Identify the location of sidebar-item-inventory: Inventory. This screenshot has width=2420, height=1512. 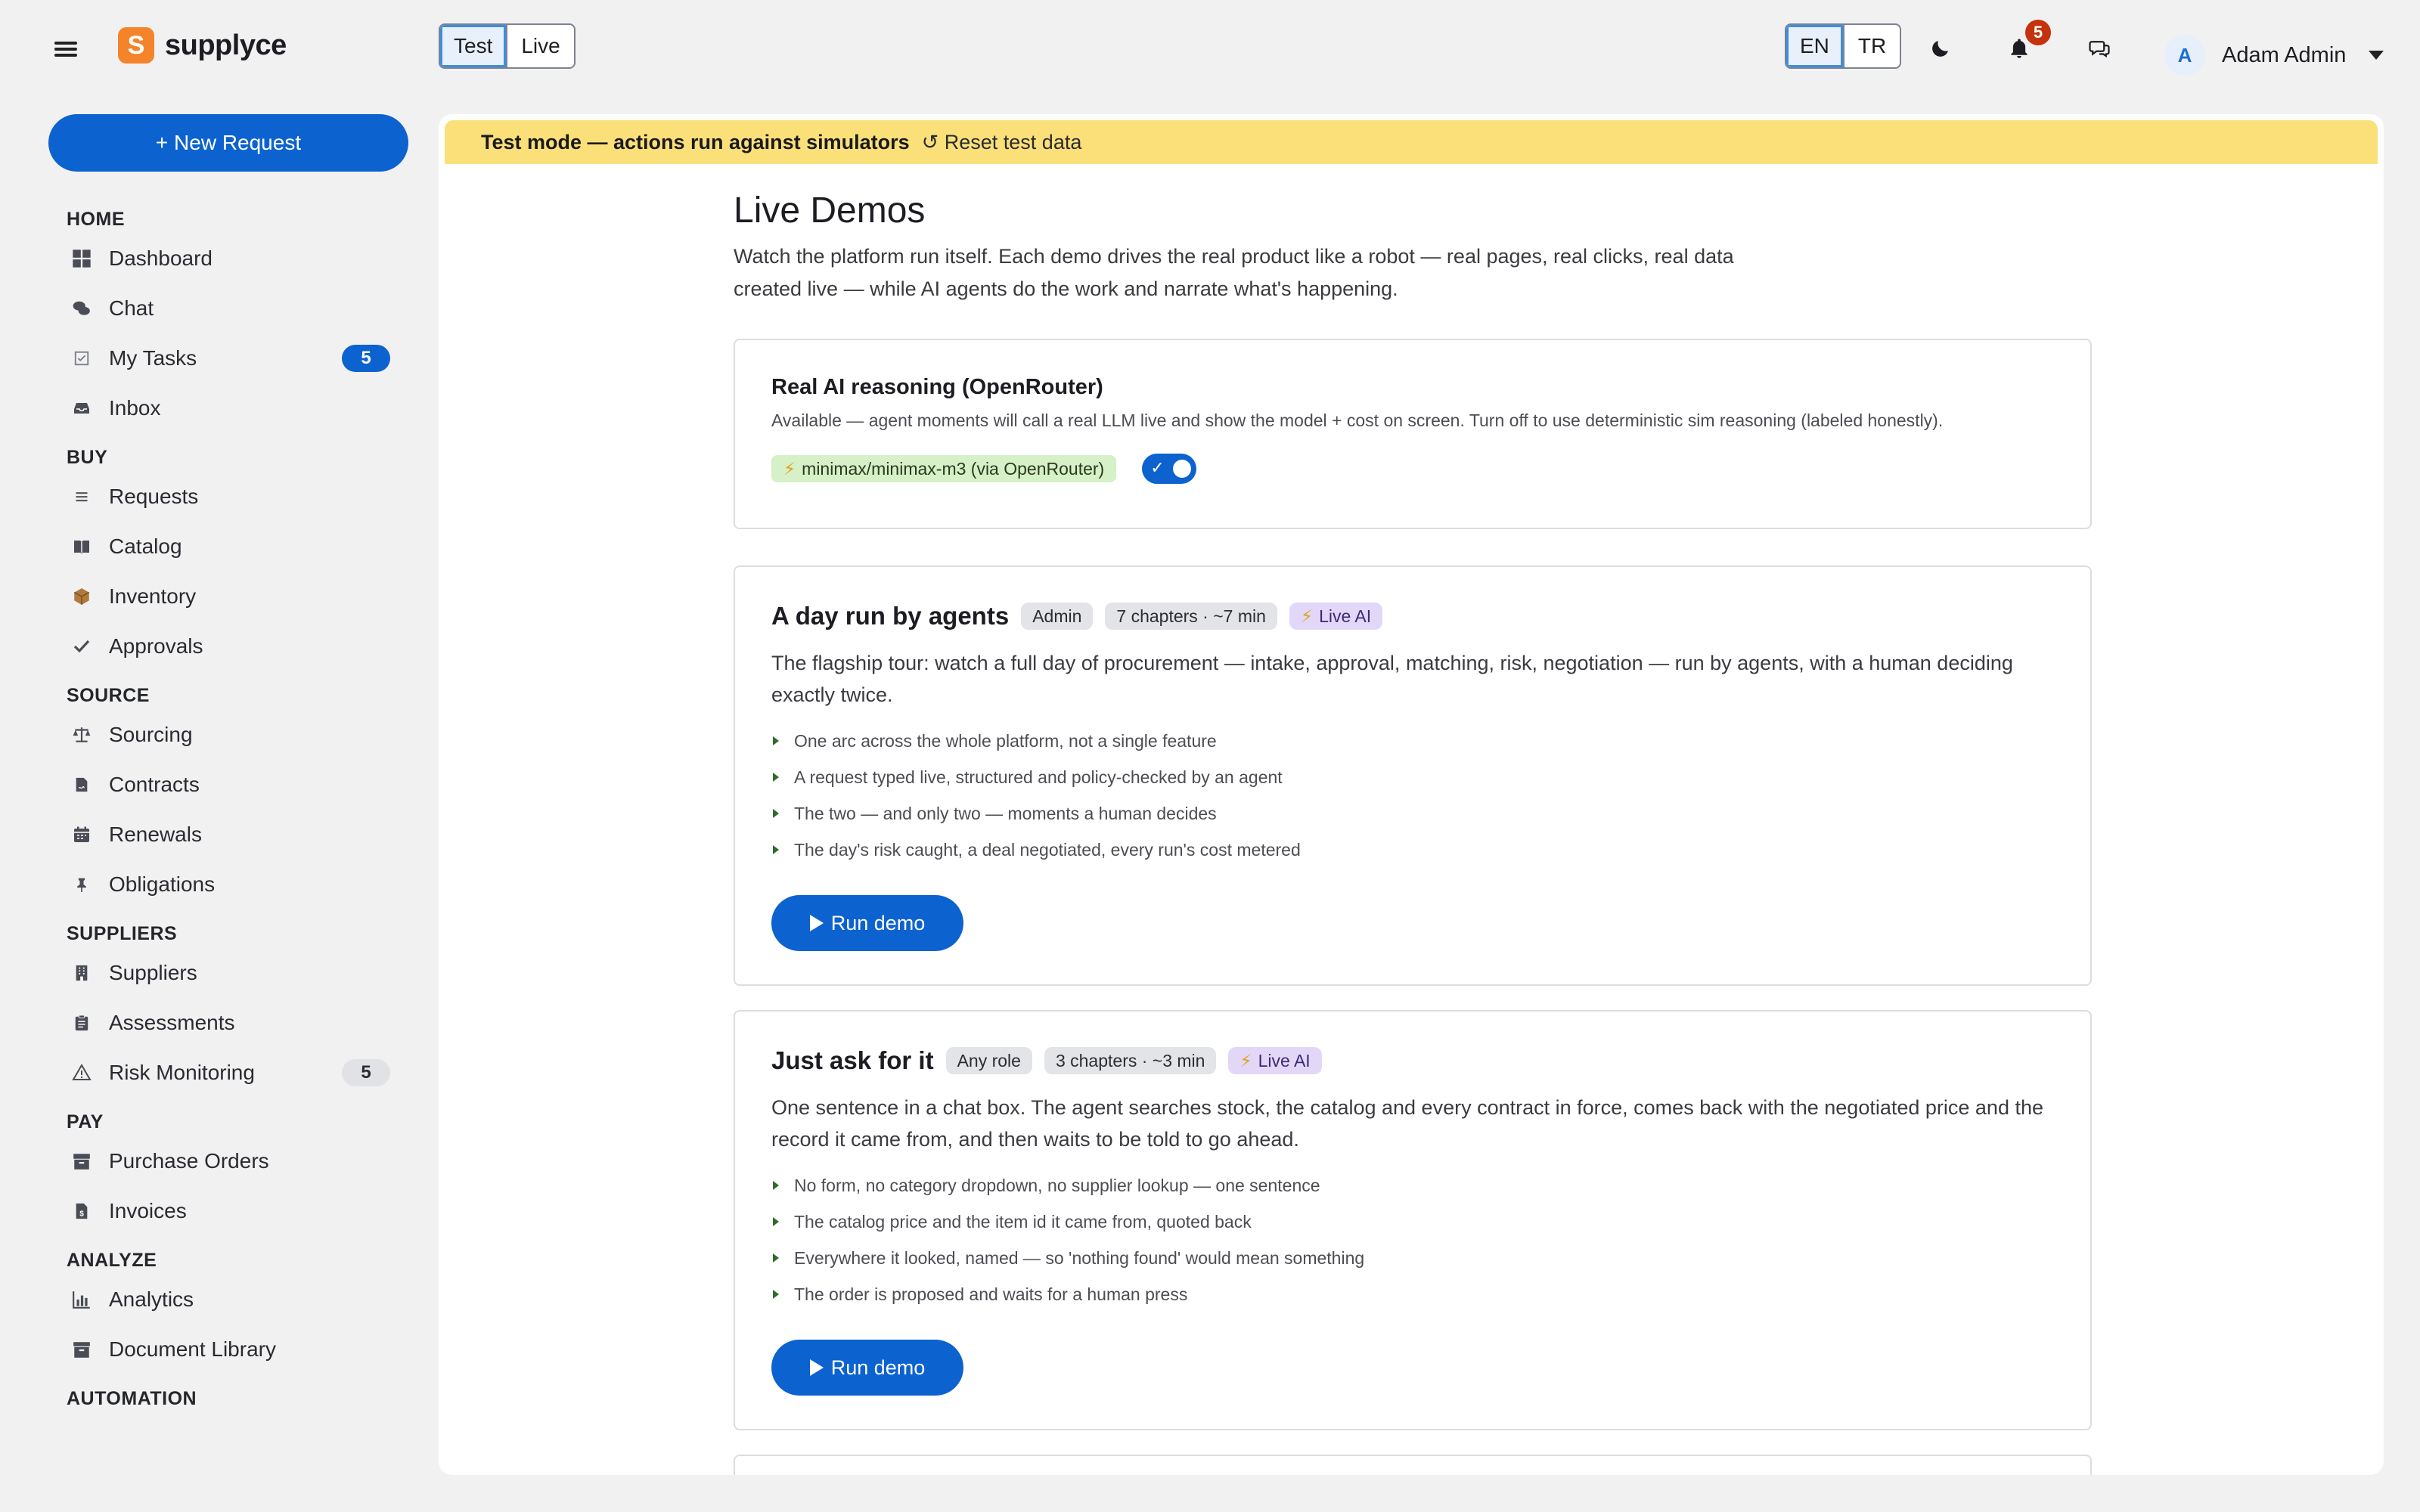
(228, 596).